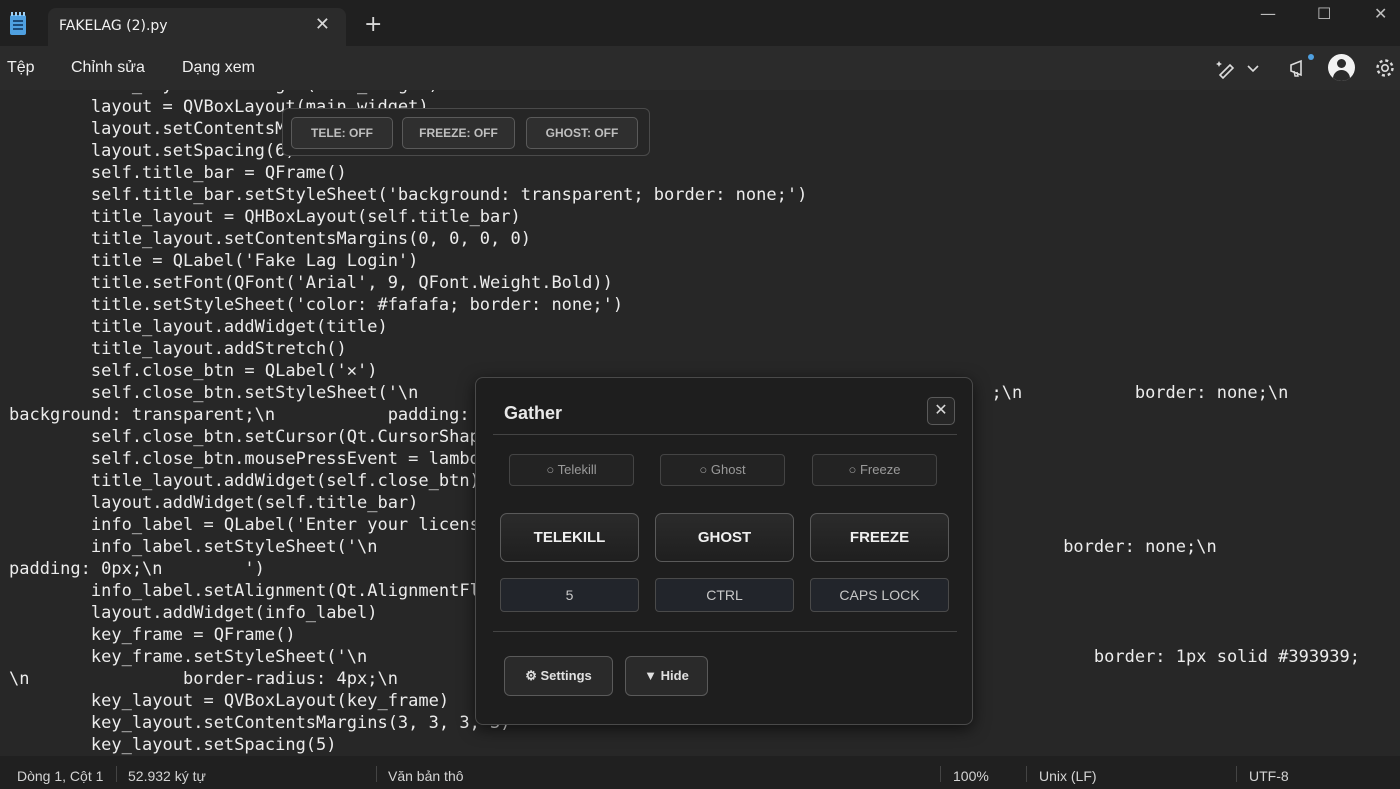 The height and width of the screenshot is (789, 1400). What do you see at coordinates (18, 23) in the screenshot?
I see `notepad-app-icon` at bounding box center [18, 23].